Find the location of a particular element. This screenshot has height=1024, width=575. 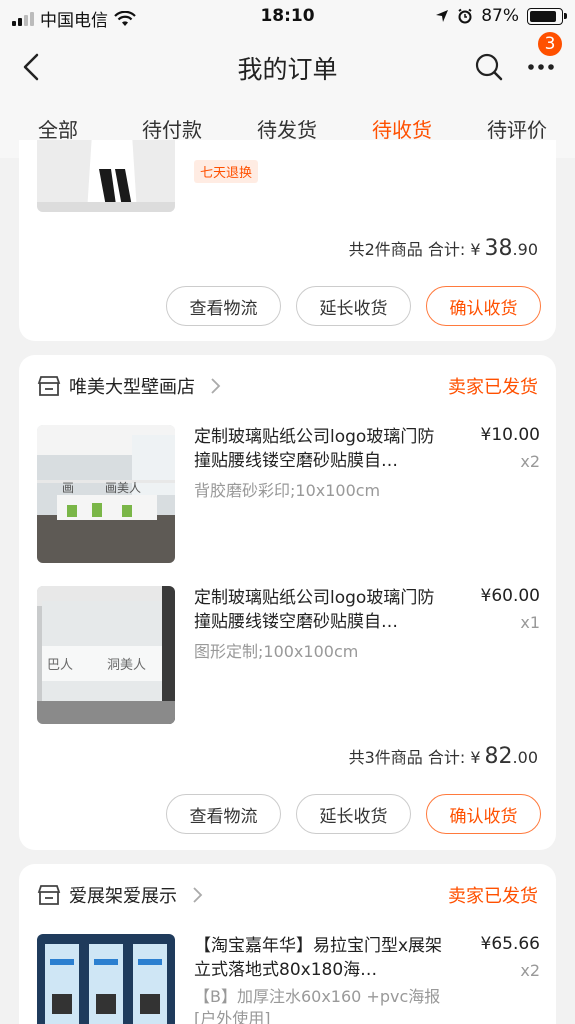

search-icon is located at coordinates (489, 67).